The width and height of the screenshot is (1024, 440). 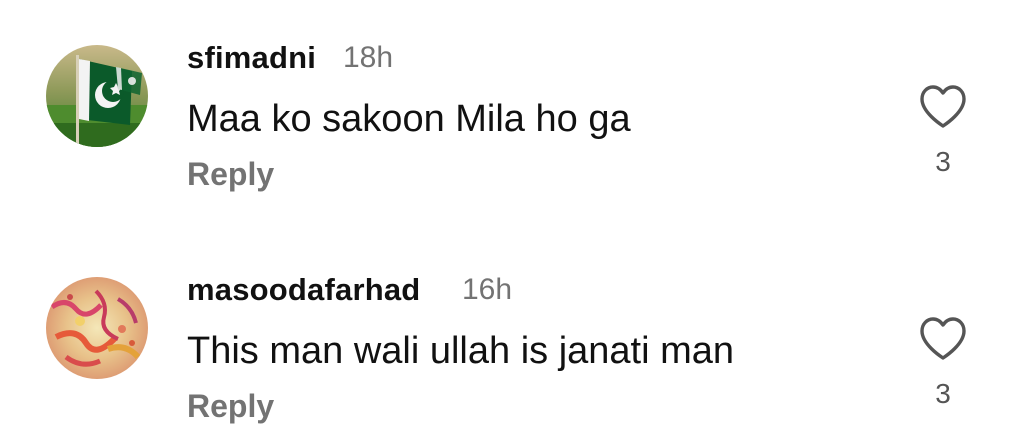 I want to click on comment-timestamp: 18h, so click(x=368, y=57).